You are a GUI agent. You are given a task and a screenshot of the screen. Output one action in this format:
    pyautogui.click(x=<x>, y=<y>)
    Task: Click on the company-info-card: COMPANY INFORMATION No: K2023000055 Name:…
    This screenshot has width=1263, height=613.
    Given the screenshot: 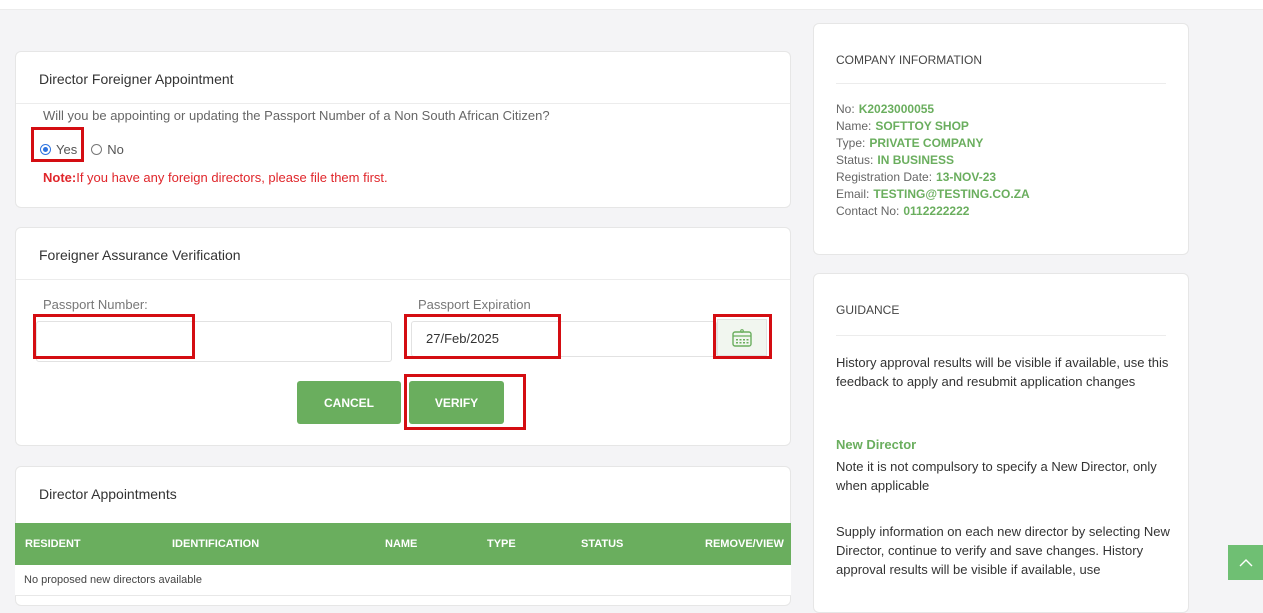 What is the action you would take?
    pyautogui.click(x=1001, y=139)
    